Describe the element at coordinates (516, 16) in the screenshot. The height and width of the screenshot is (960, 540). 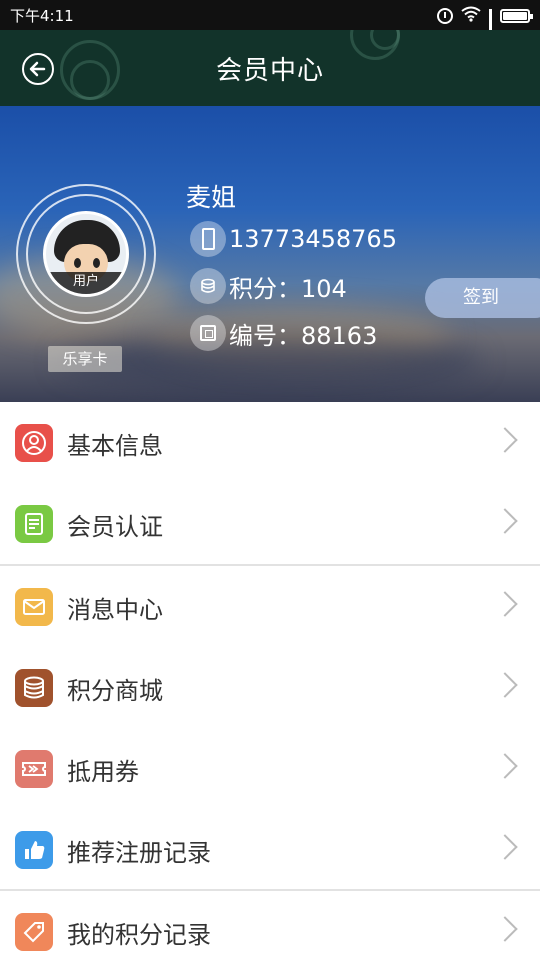
I see `battery-icon` at that location.